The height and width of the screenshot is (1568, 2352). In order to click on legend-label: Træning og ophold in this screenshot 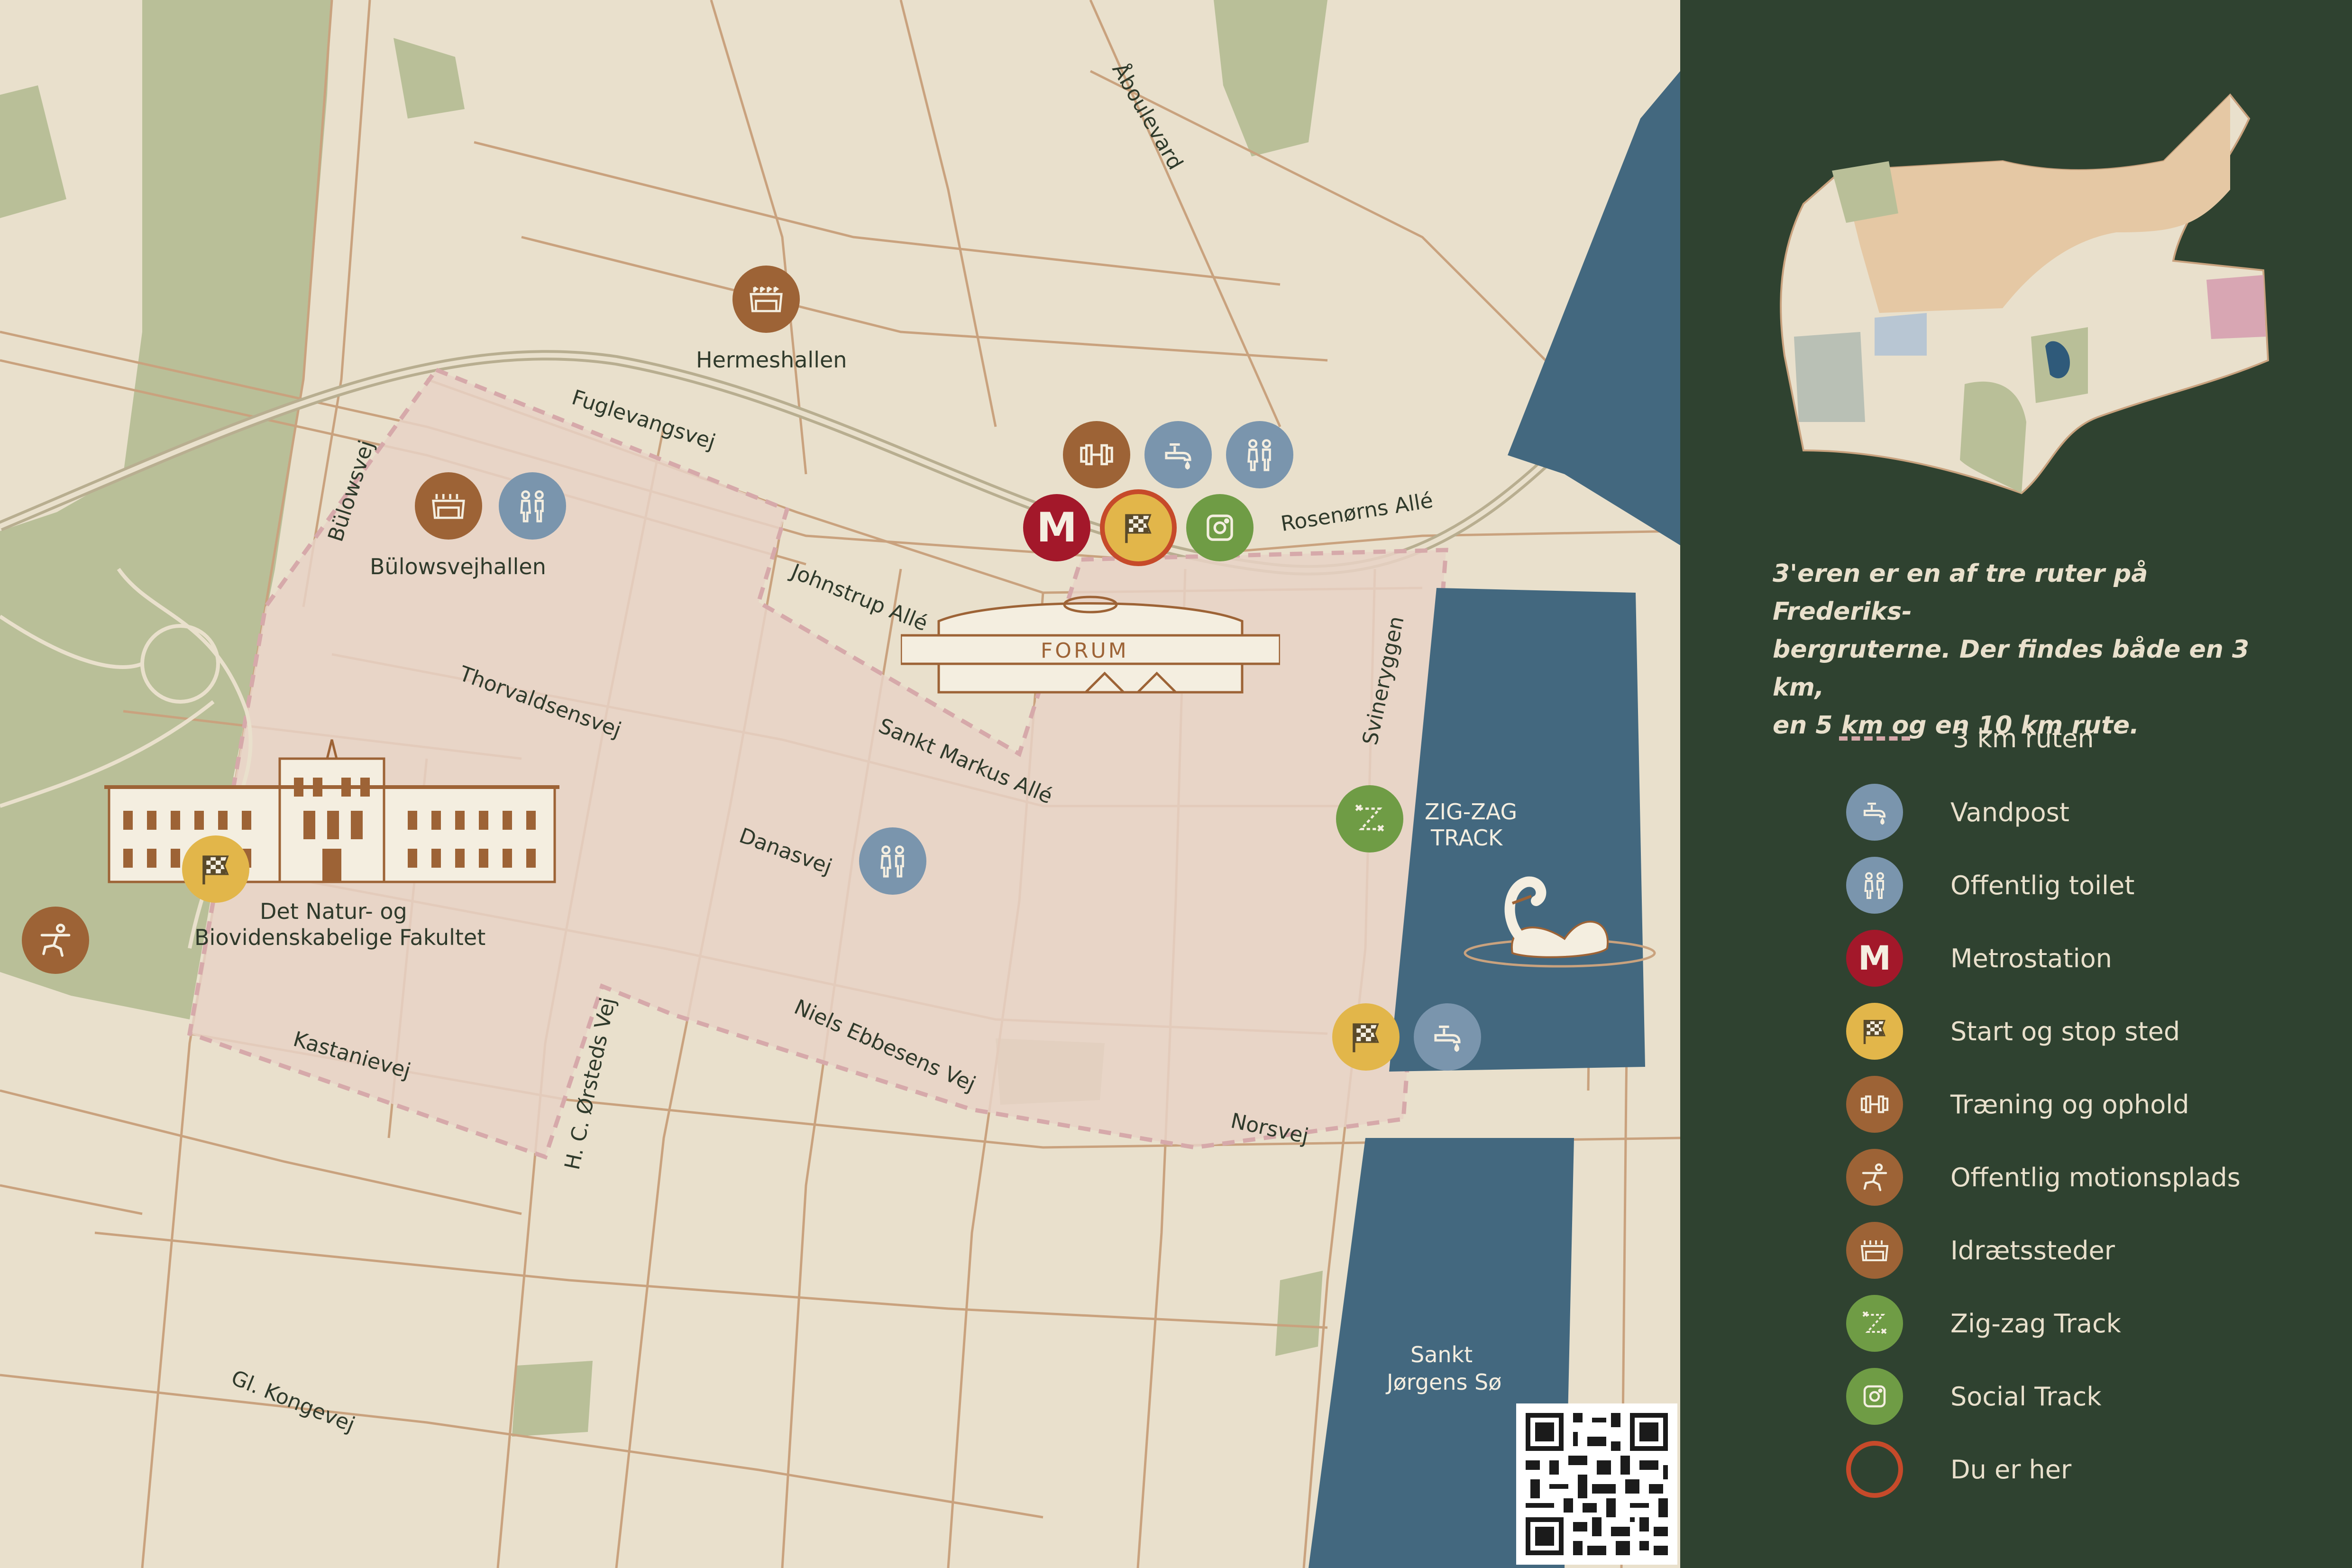, I will do `click(2069, 1104)`.